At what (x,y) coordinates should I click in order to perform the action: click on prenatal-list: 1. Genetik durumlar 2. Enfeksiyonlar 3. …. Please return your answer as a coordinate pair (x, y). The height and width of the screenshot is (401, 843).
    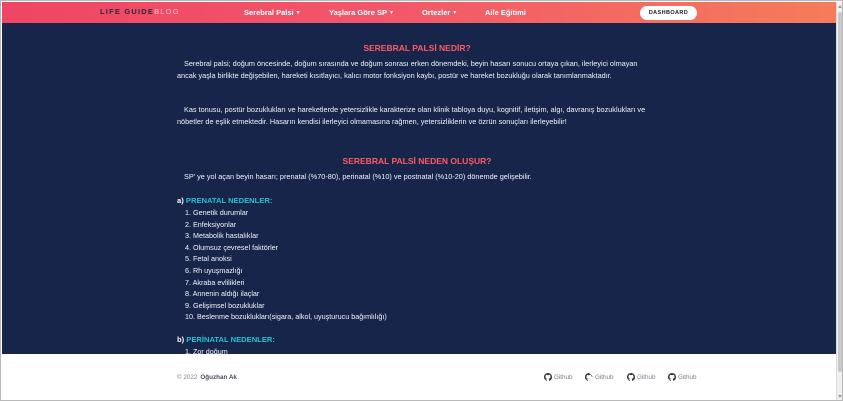
    Looking at the image, I should click on (286, 265).